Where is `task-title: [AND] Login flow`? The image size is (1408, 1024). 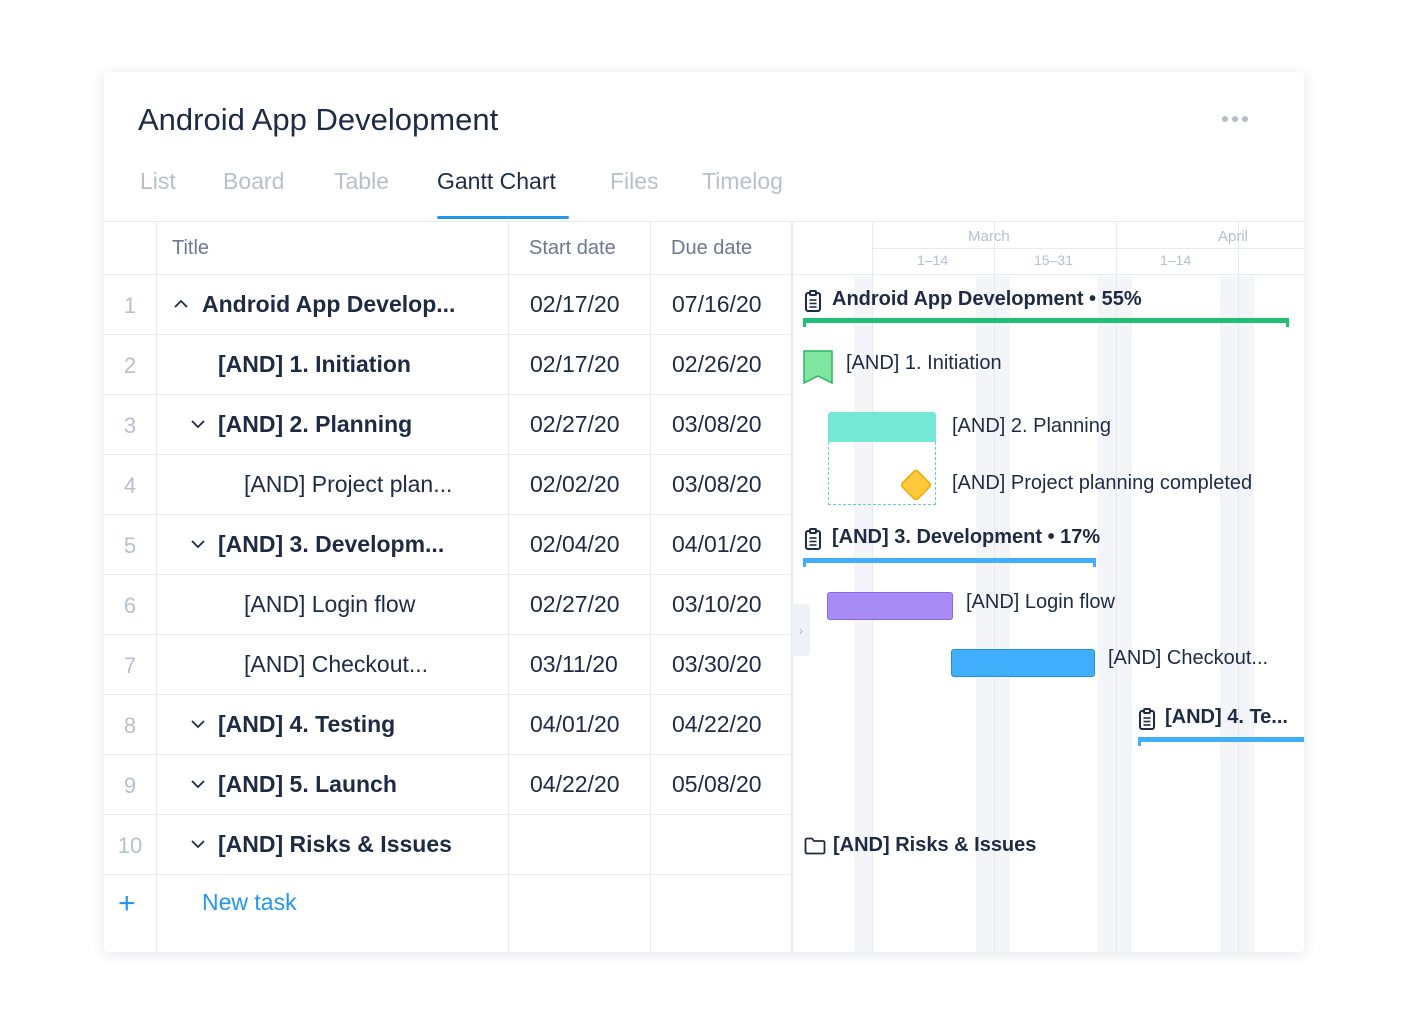
task-title: [AND] Login flow is located at coordinates (329, 604).